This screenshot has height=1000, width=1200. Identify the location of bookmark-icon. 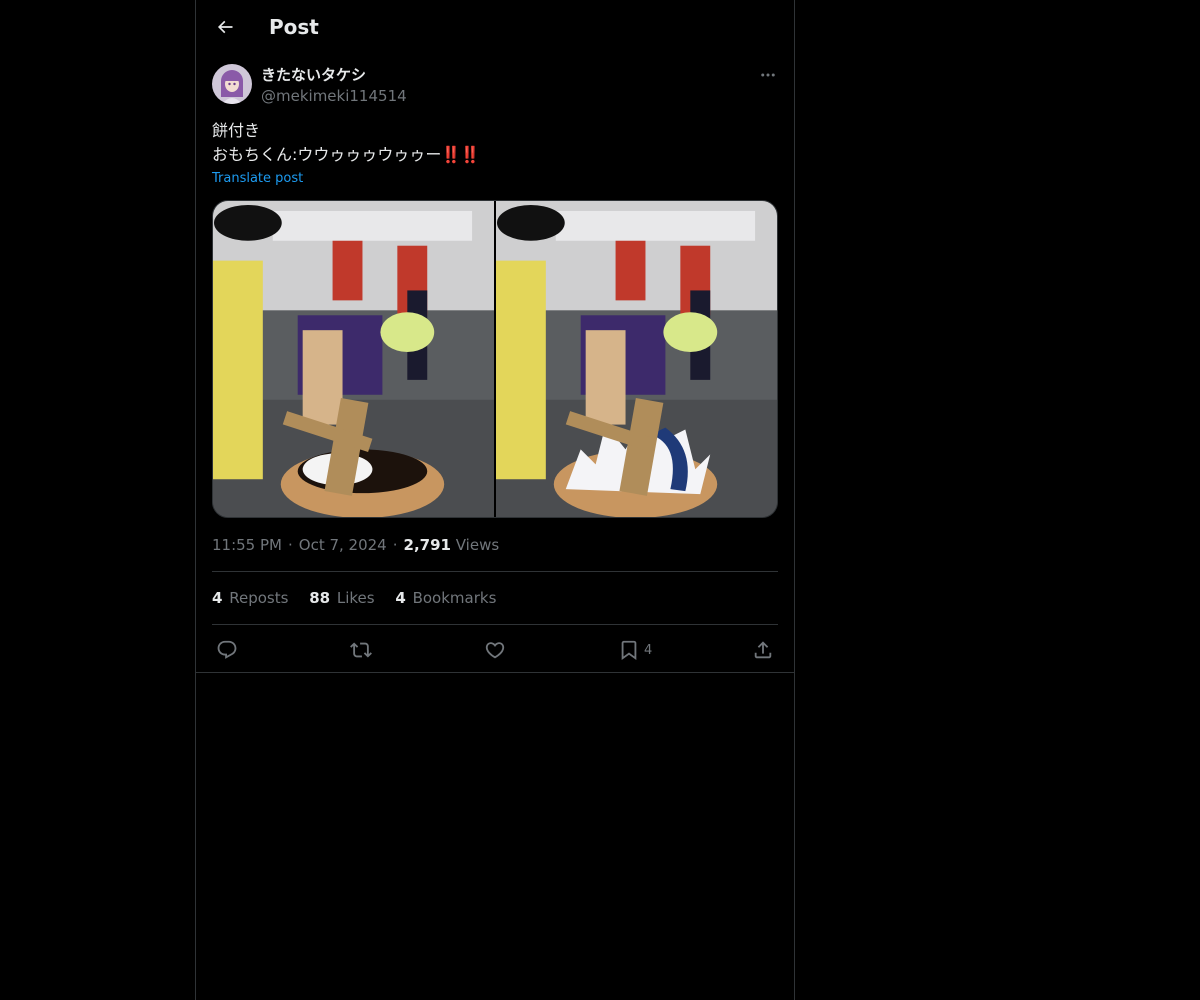
(629, 650).